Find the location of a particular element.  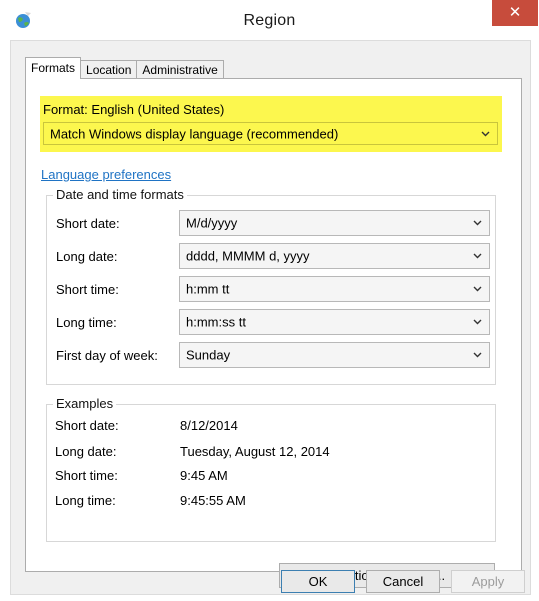

tab-strip: Formats Location Administrative is located at coordinates (124, 68).